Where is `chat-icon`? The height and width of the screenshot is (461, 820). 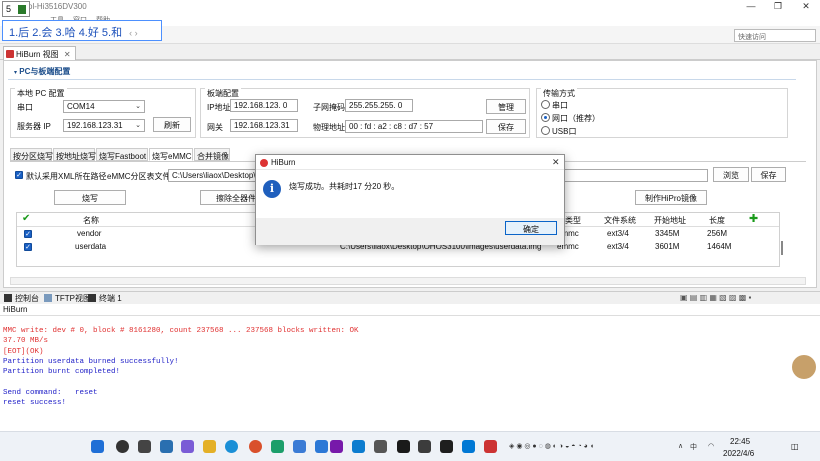 chat-icon is located at coordinates (187, 446).